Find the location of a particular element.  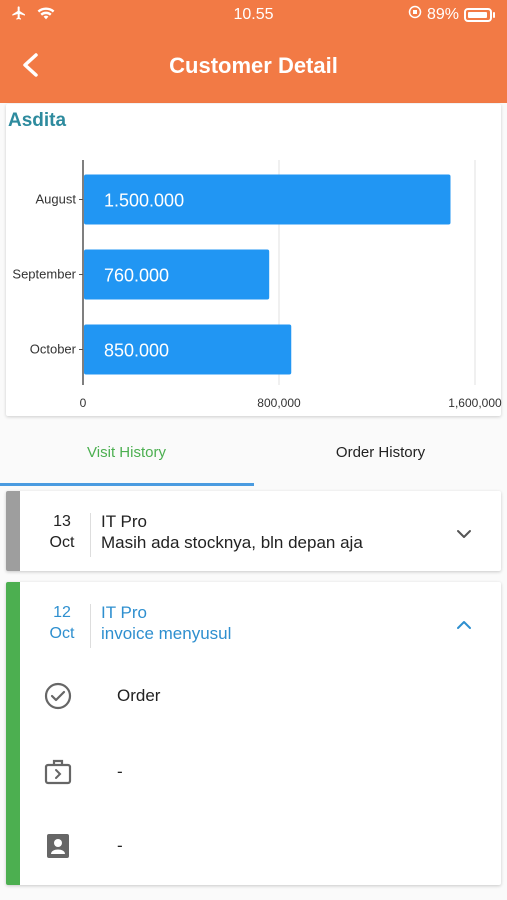

customer-name: Asdita is located at coordinates (37, 120).